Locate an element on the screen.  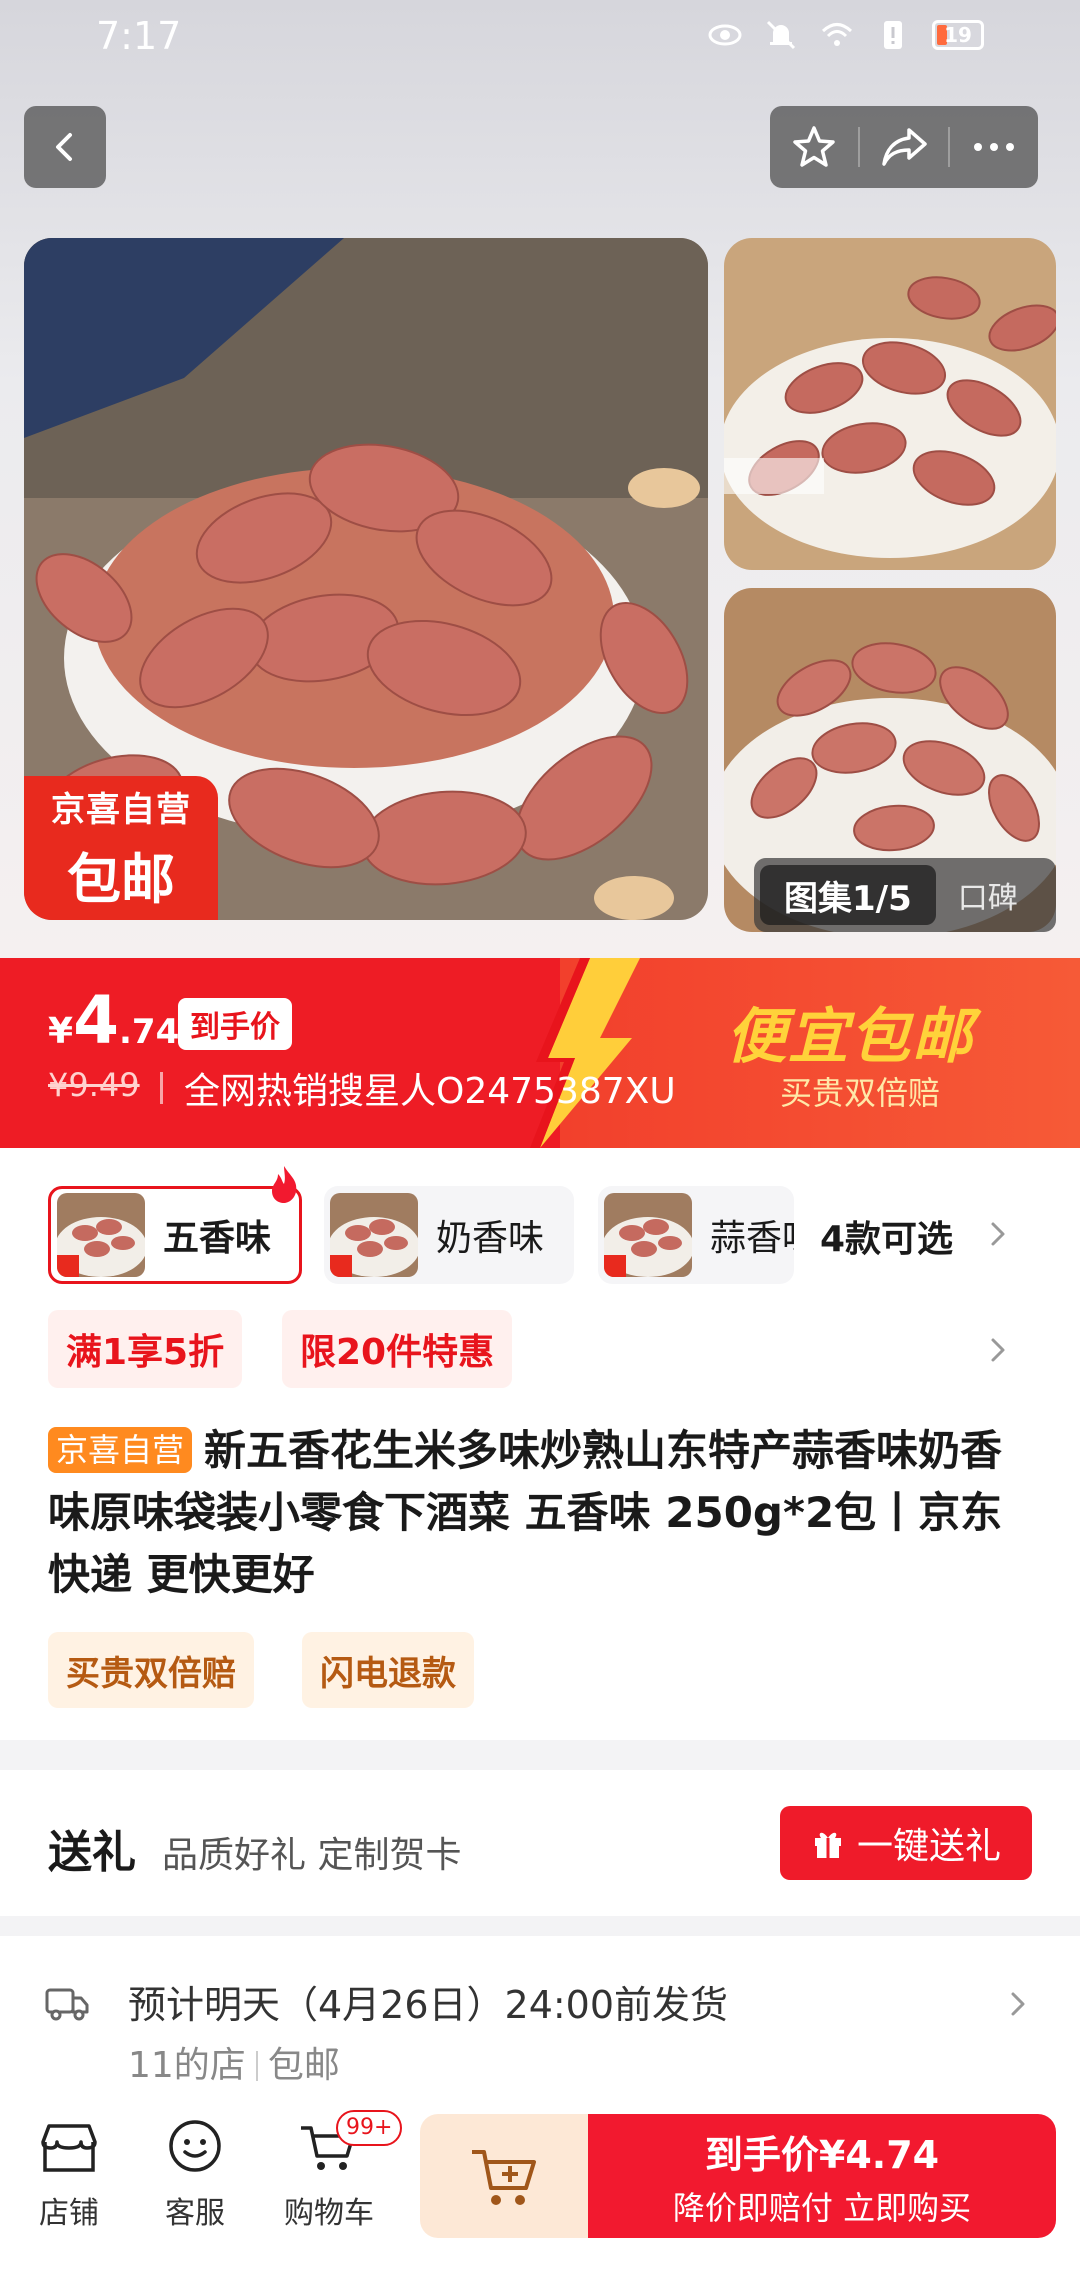
wifi-icon is located at coordinates (837, 35).